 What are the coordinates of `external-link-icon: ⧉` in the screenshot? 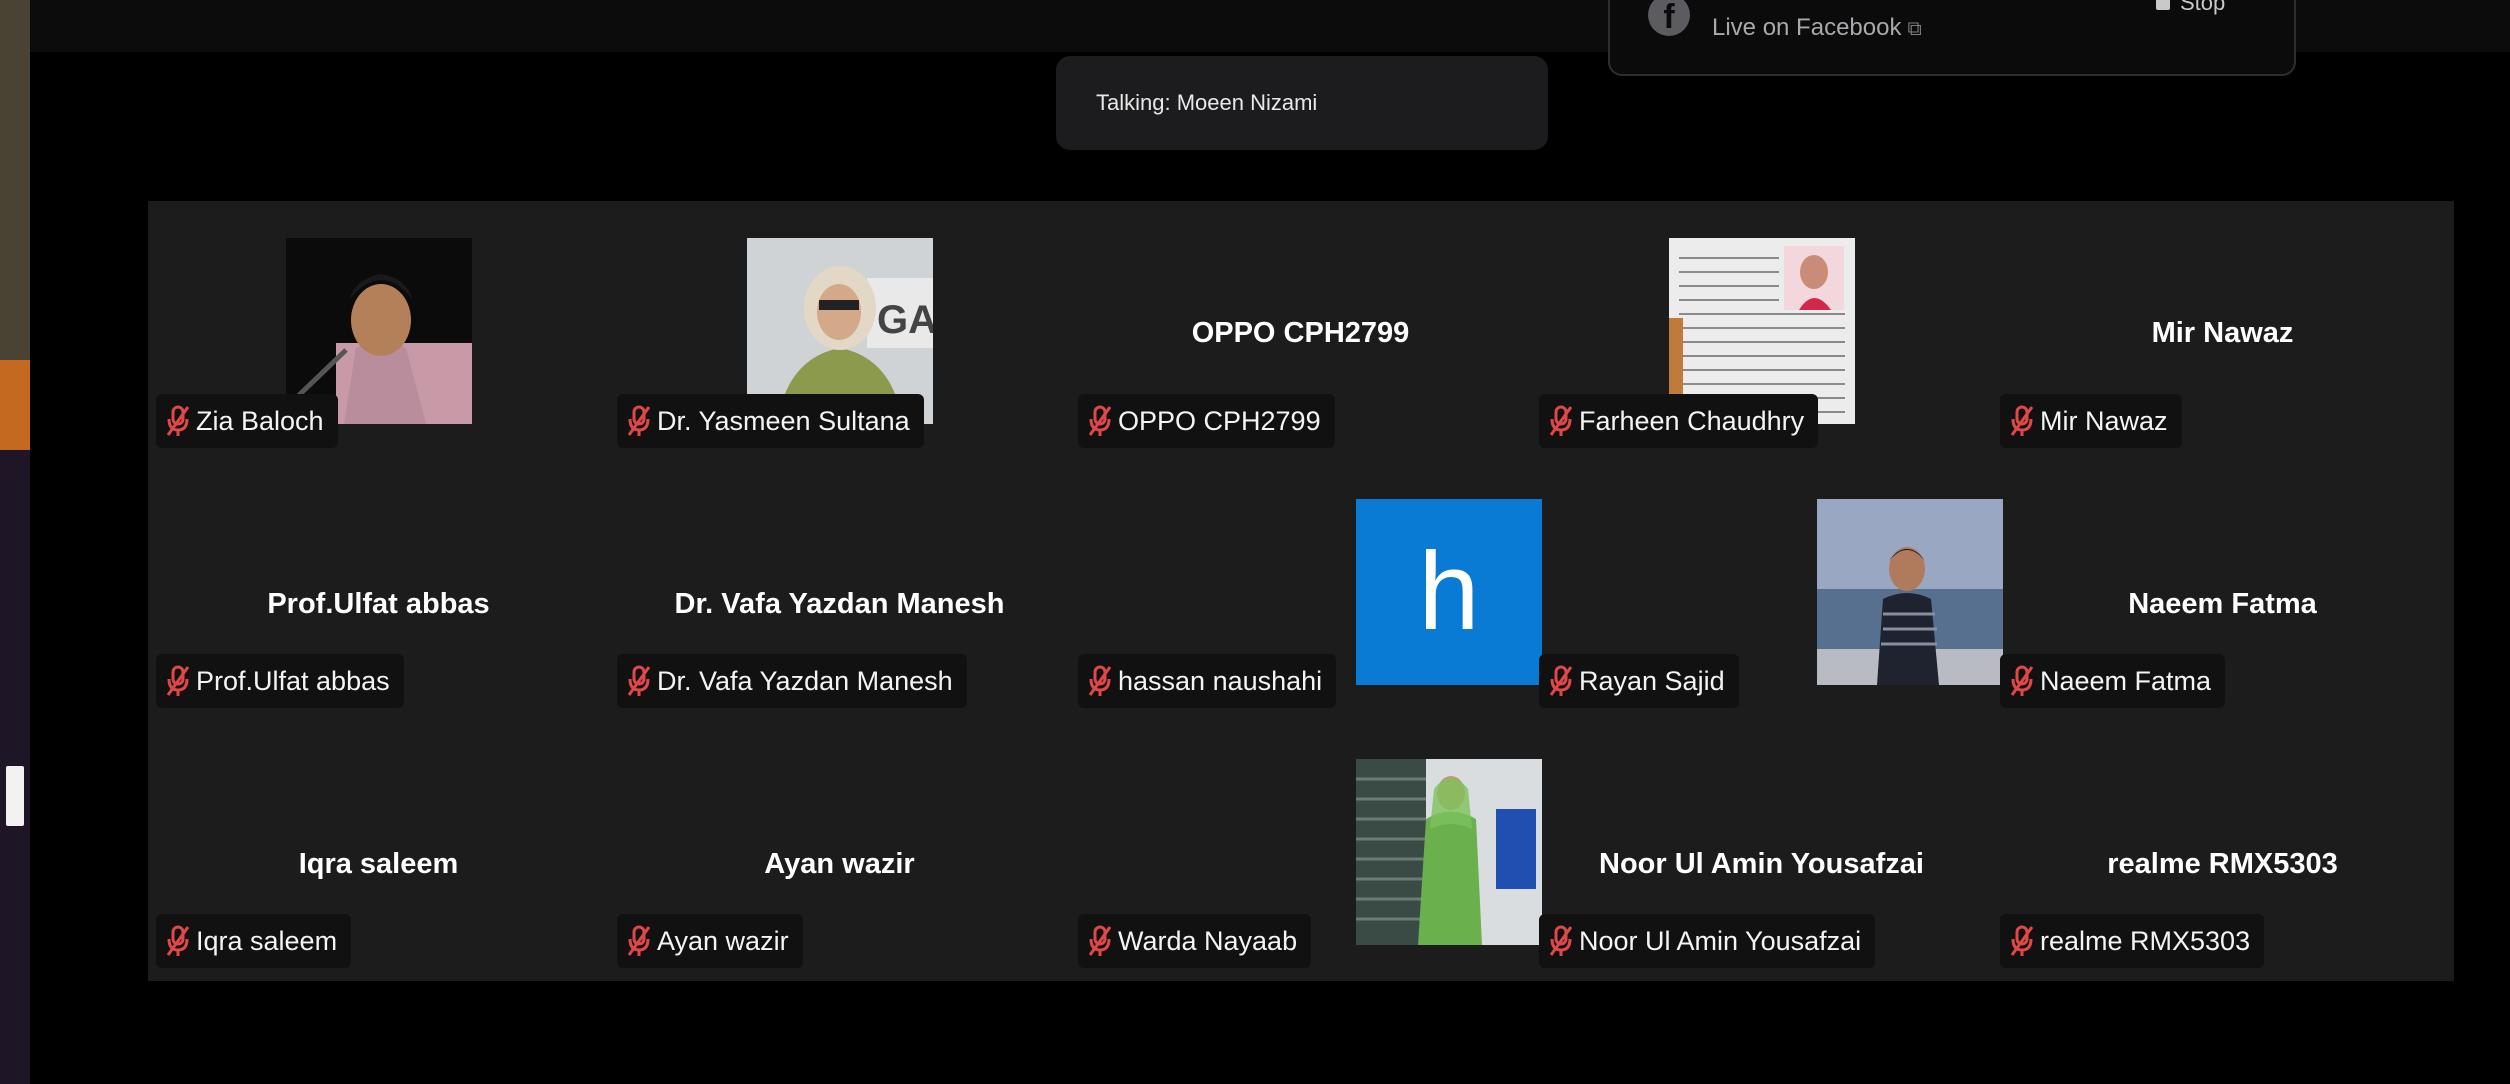 It's located at (1914, 29).